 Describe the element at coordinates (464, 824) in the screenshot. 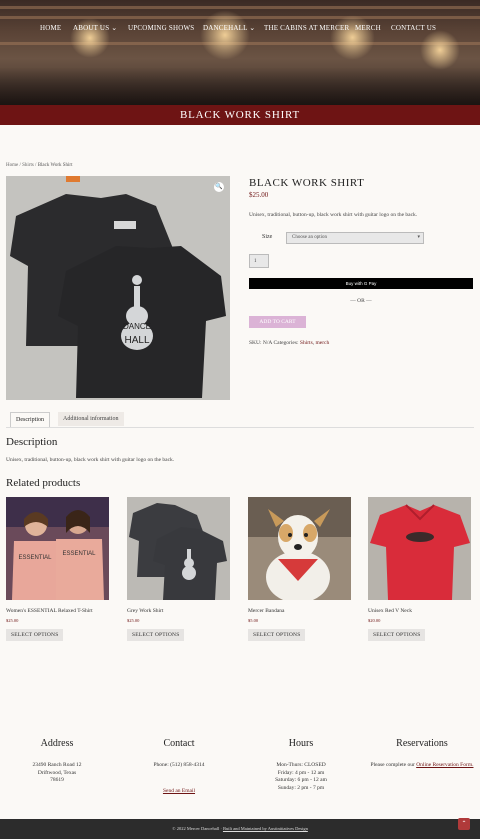

I see `back-to-top-icon: ⌃` at that location.